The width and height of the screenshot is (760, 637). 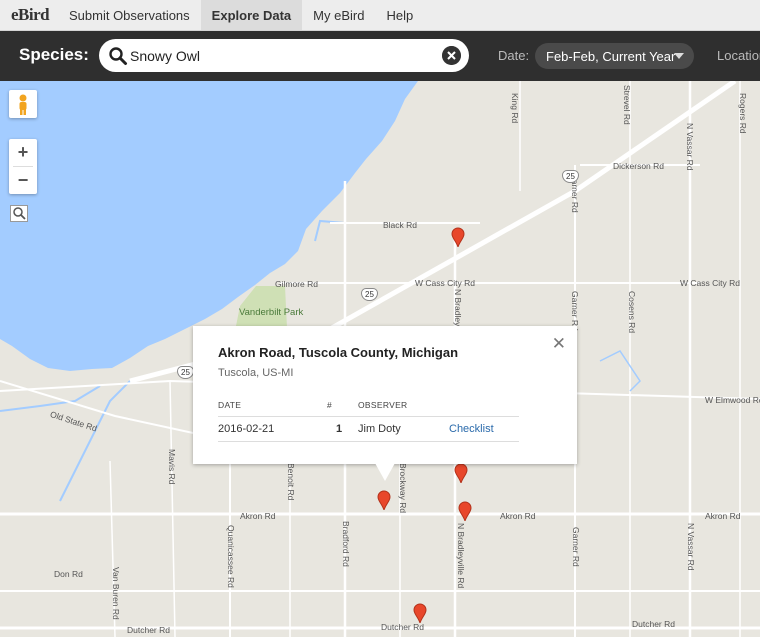 I want to click on label-vanderbilt-park: Vanderbilt Park, so click(x=271, y=312).